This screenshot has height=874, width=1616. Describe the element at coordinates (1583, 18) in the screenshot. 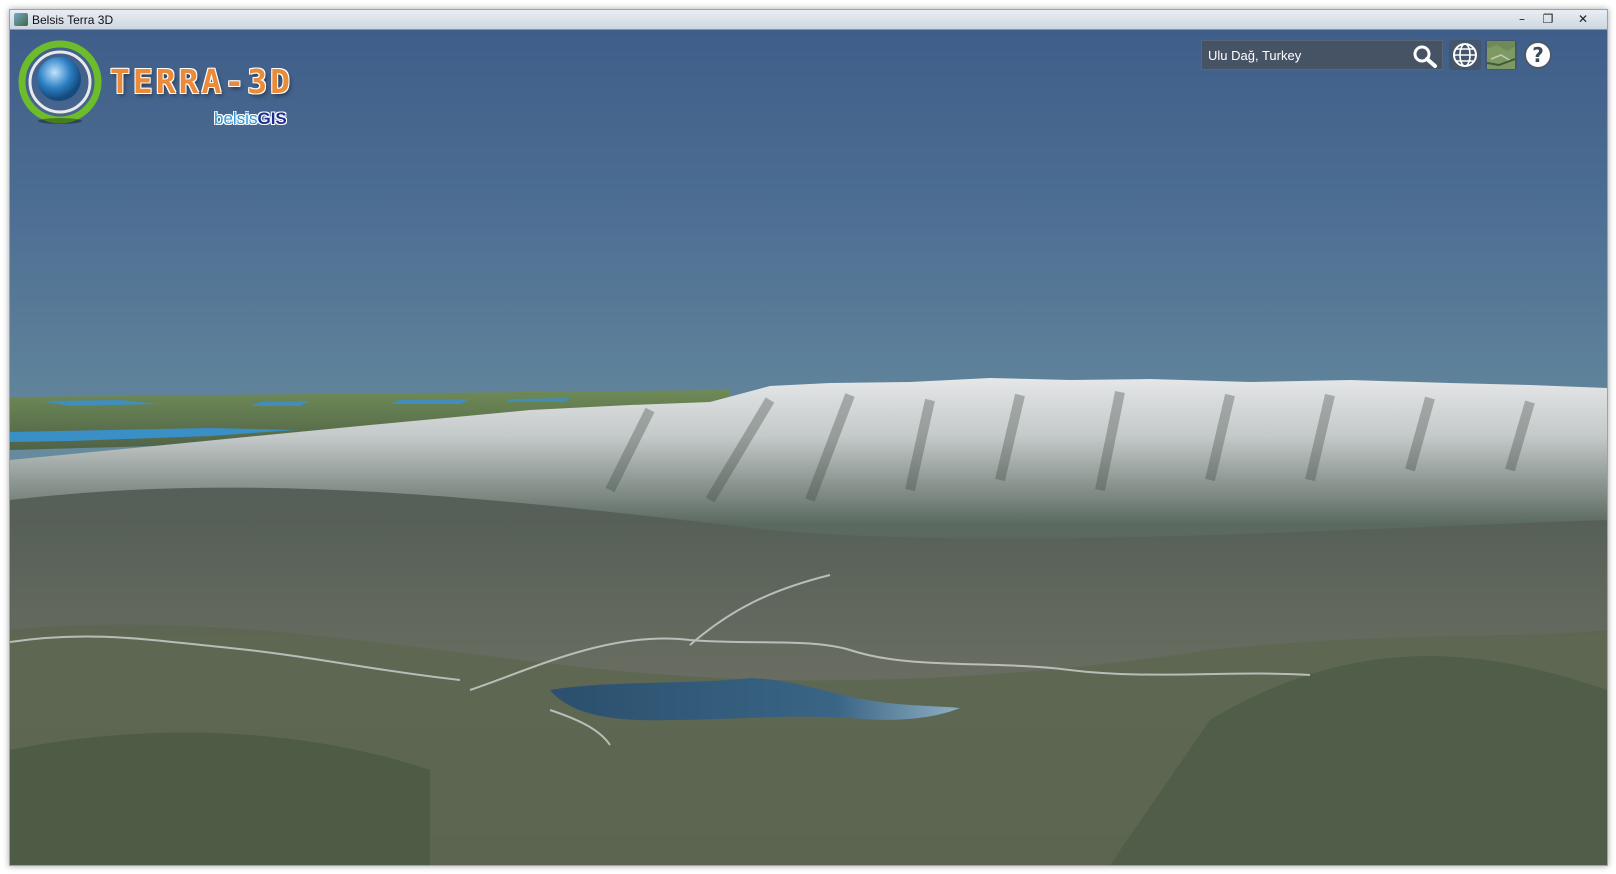

I see `close-button: ✕` at that location.